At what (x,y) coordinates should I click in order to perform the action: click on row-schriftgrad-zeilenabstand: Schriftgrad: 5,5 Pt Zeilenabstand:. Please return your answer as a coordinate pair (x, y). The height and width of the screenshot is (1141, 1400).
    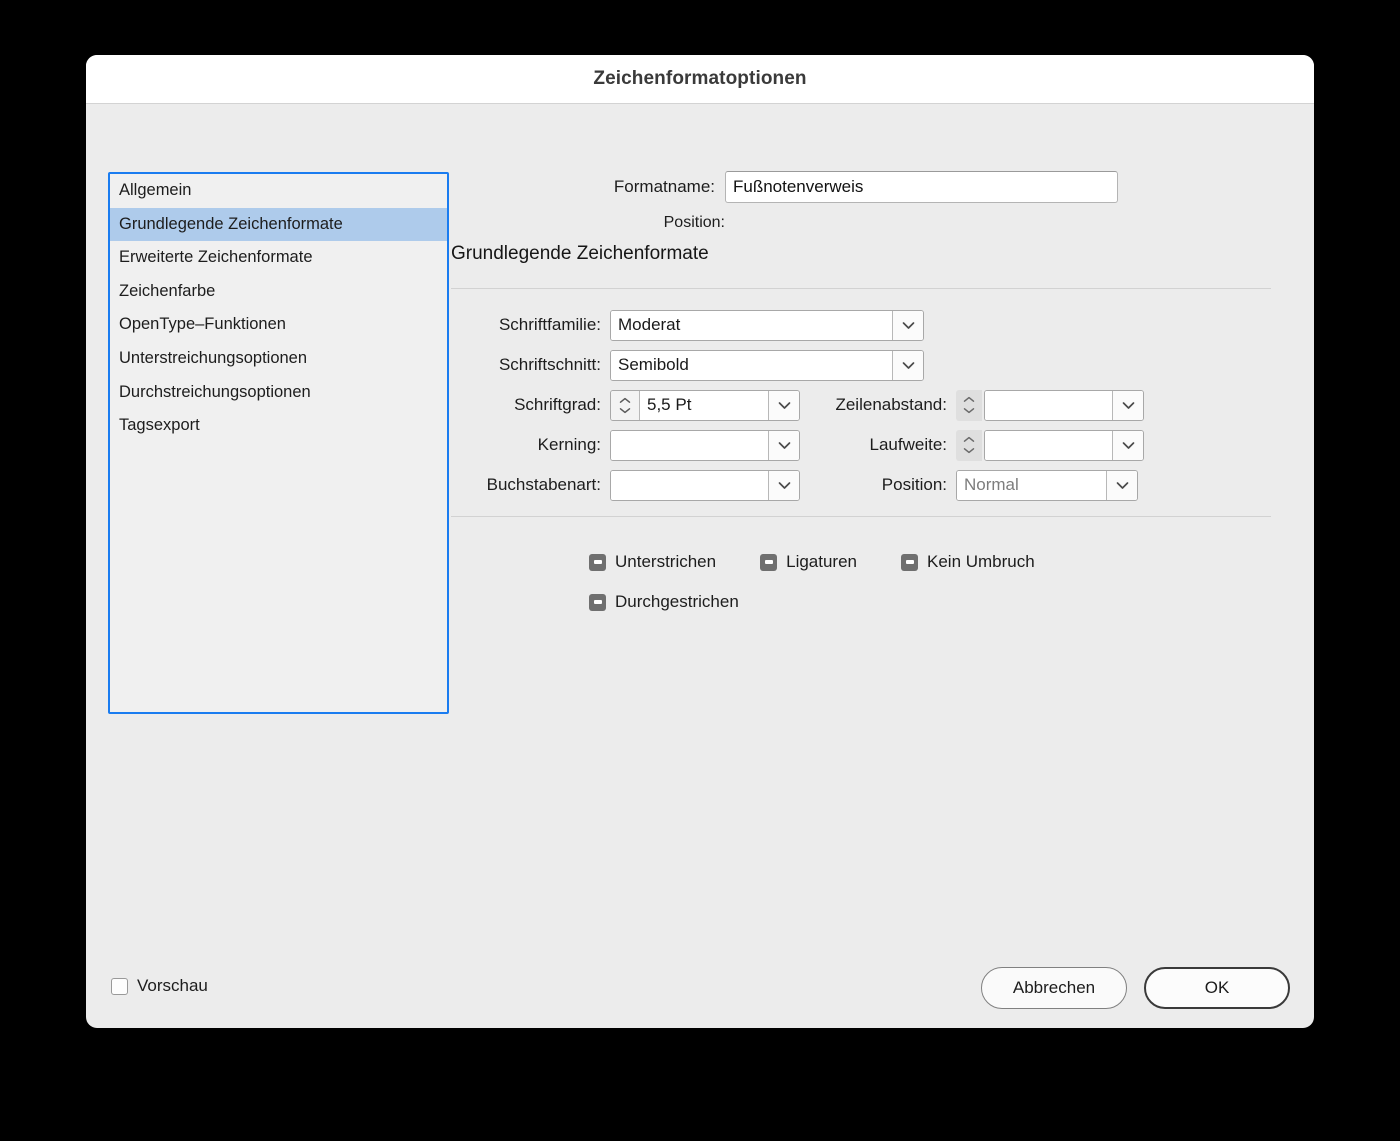
    Looking at the image, I should click on (864, 405).